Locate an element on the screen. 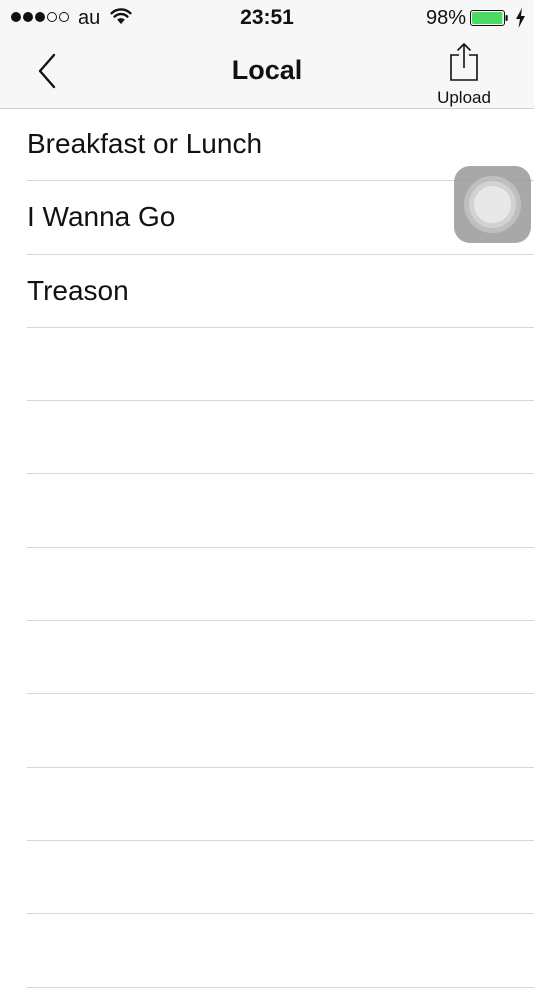  status-bar: au 23:51 98% is located at coordinates (267, 18).